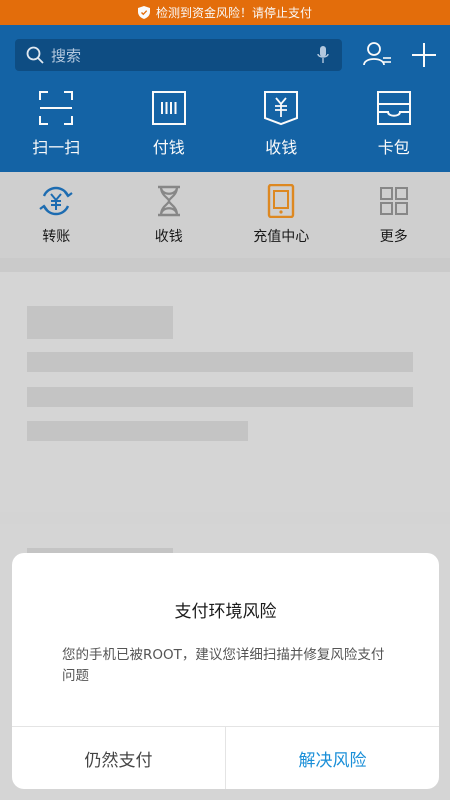 This screenshot has width=450, height=800. I want to click on dialog-message: 您的手机已被ROOT，建议您详细扫描并修复风险支付问题, so click(223, 665).